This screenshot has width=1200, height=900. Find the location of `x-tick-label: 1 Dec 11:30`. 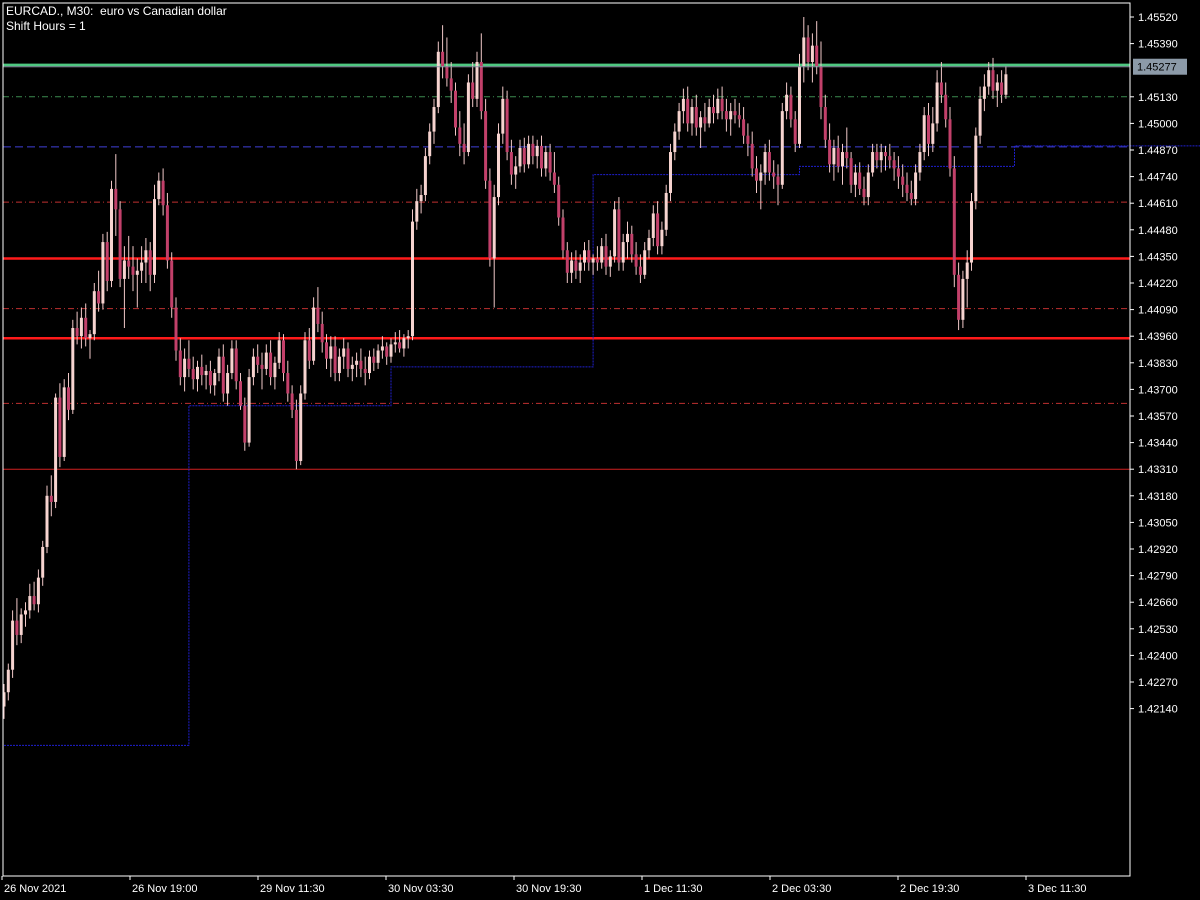

x-tick-label: 1 Dec 11:30 is located at coordinates (673, 889).